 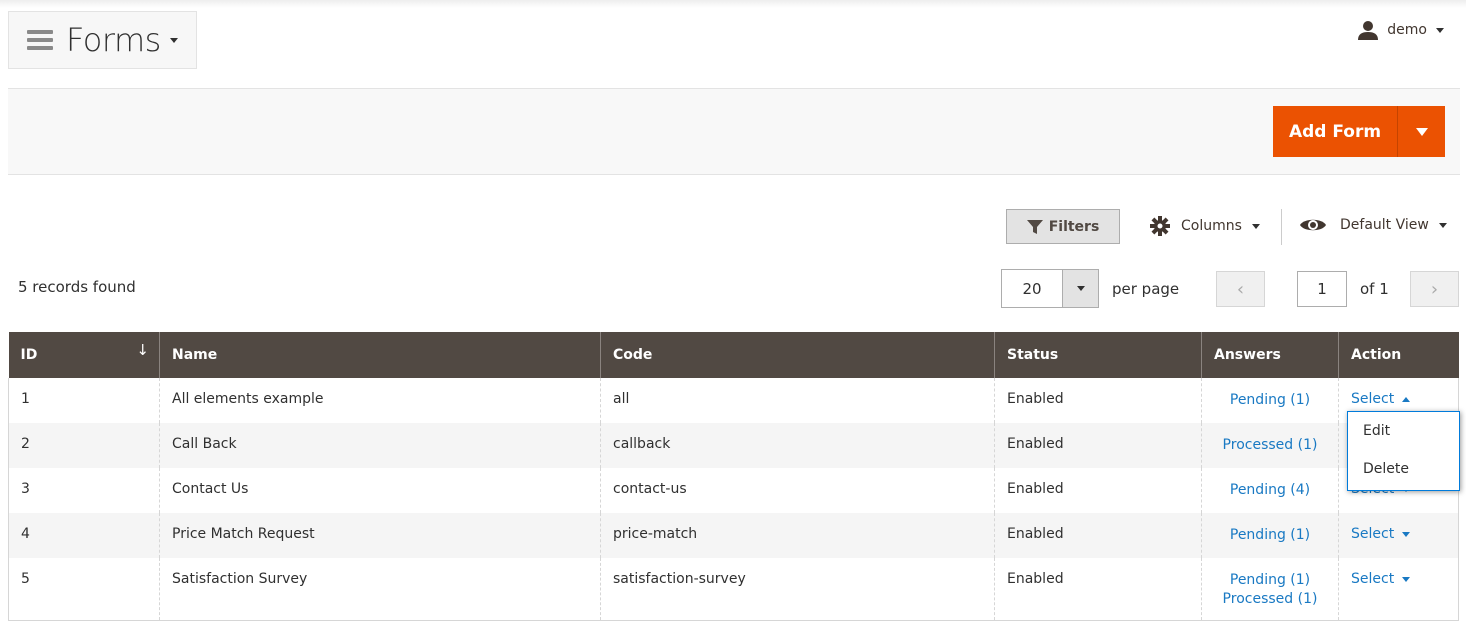 I want to click on cell-answers: Pending (1) Processed (1), so click(x=1270, y=589).